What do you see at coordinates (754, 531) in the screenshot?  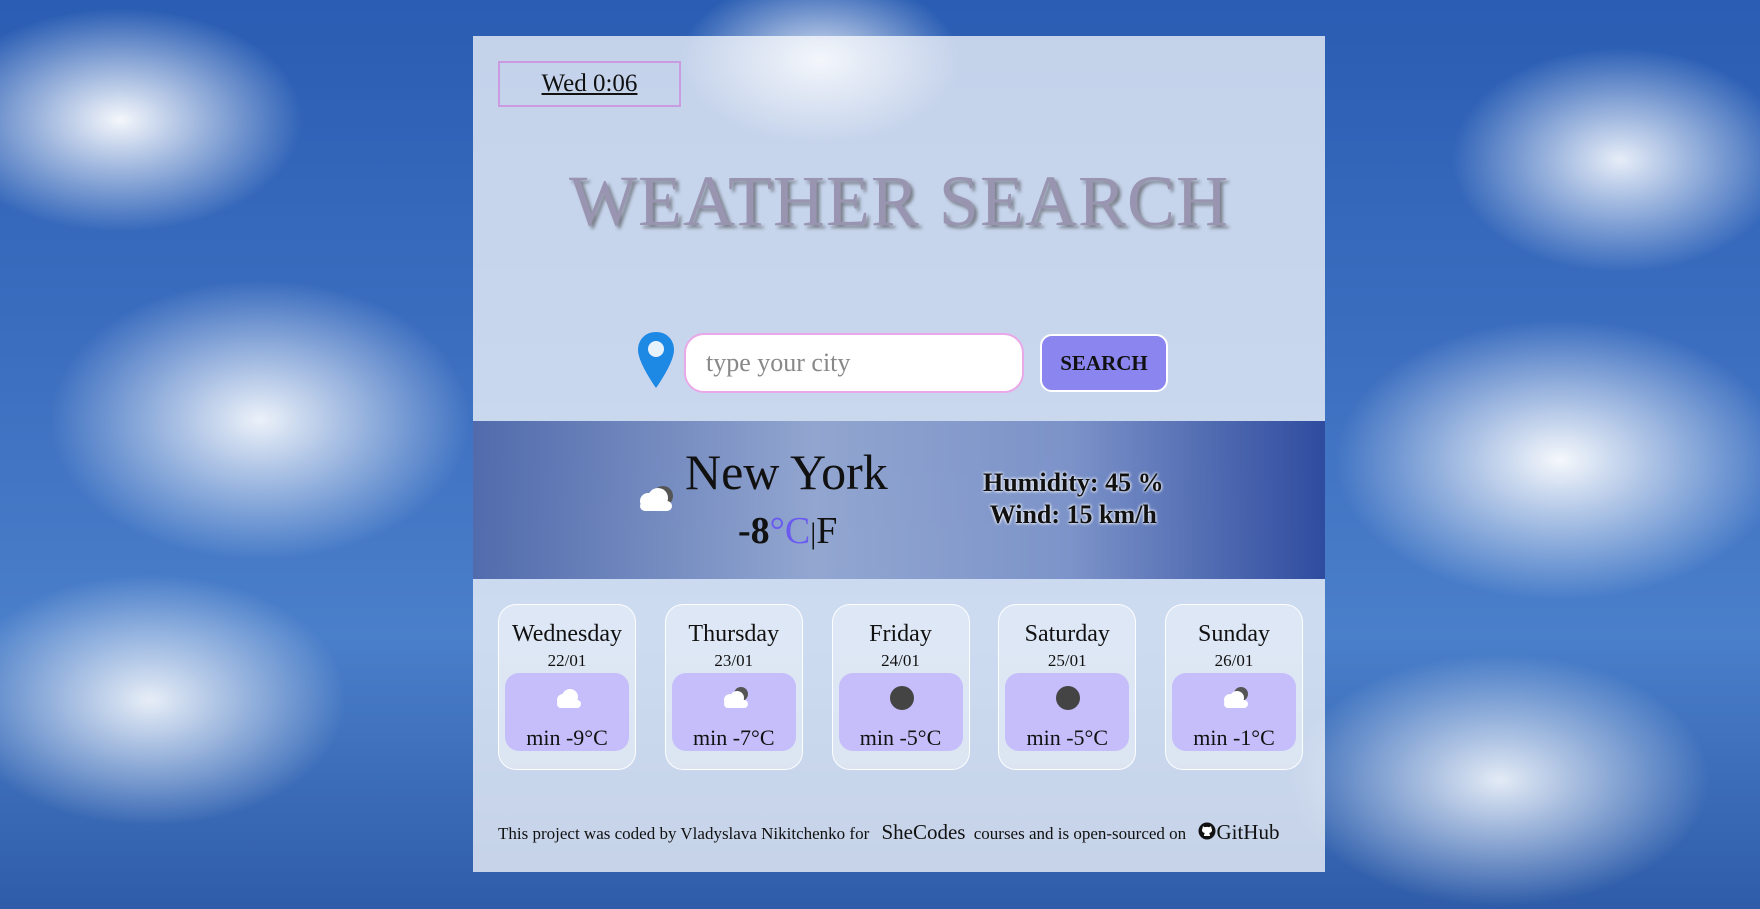 I see `temperature-value: -8` at bounding box center [754, 531].